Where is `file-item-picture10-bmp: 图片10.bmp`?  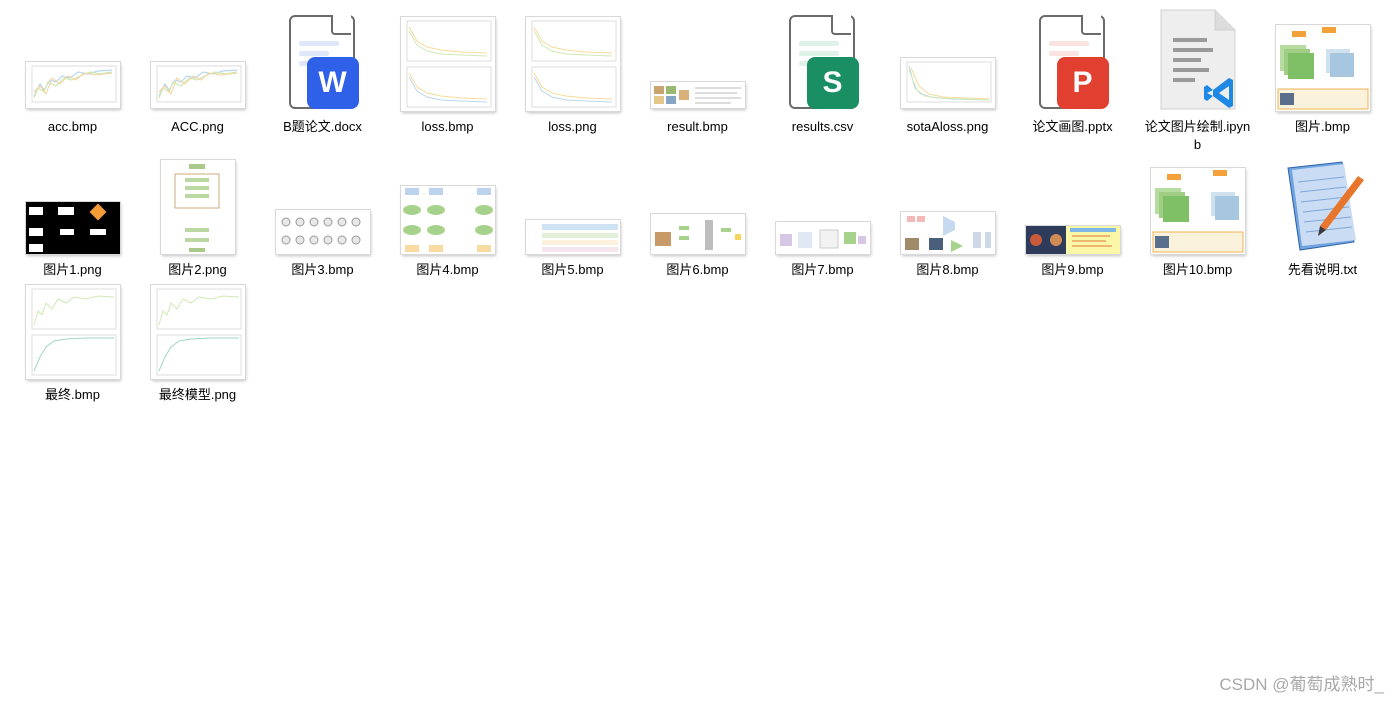
file-item-picture10-bmp: 图片10.bmp is located at coordinates (1197, 222).